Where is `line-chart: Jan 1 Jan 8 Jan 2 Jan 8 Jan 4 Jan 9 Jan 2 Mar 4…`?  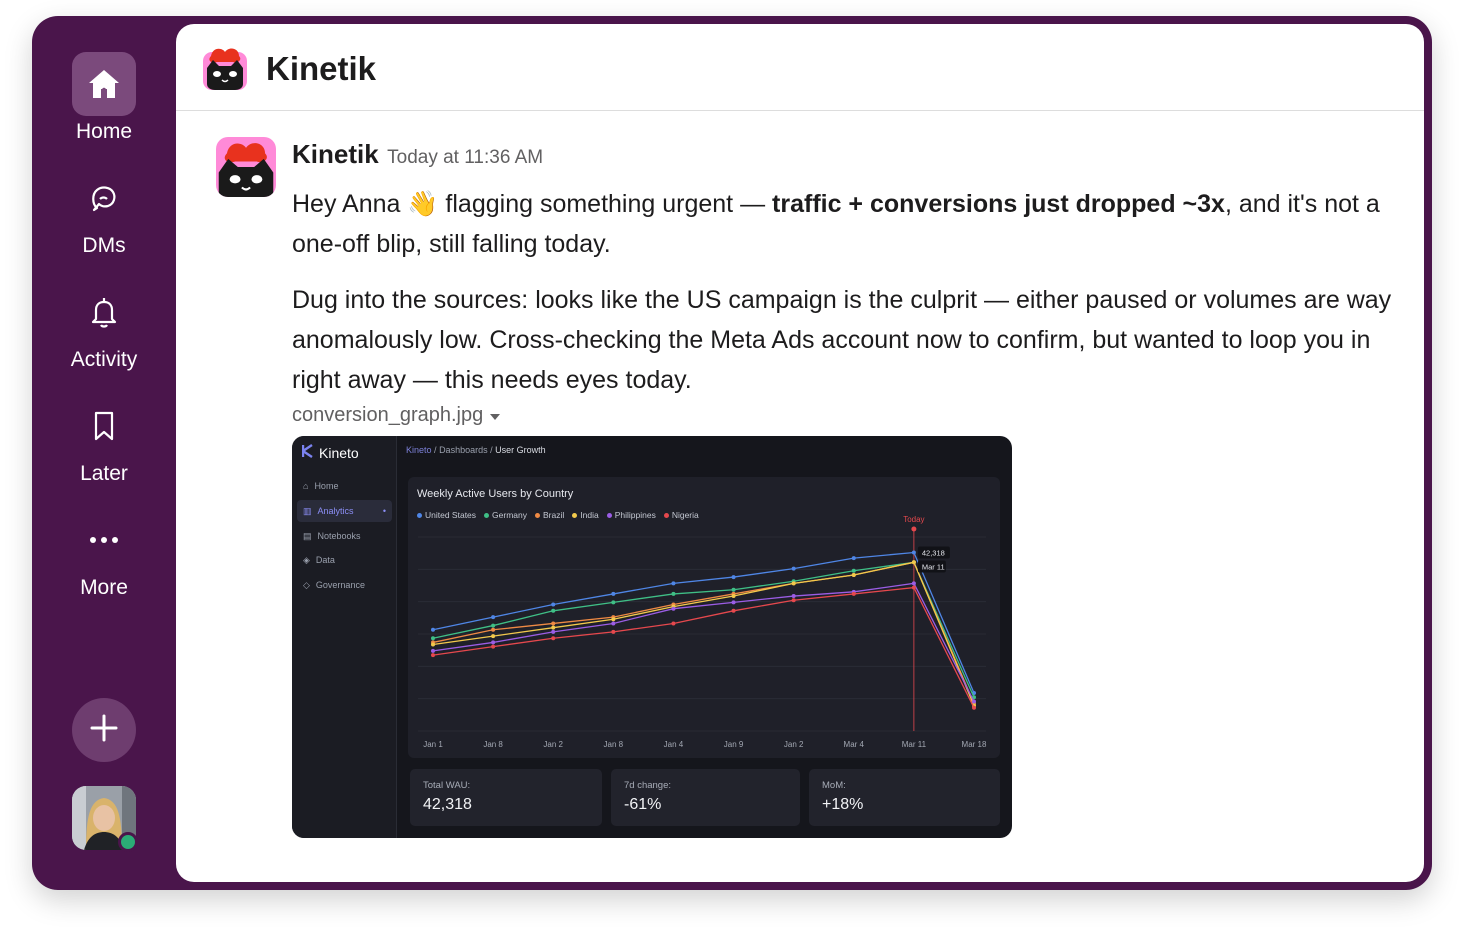 line-chart: Jan 1 Jan 8 Jan 2 Jan 8 Jan 4 Jan 9 Jan 2 Mar 4… is located at coordinates (702, 632).